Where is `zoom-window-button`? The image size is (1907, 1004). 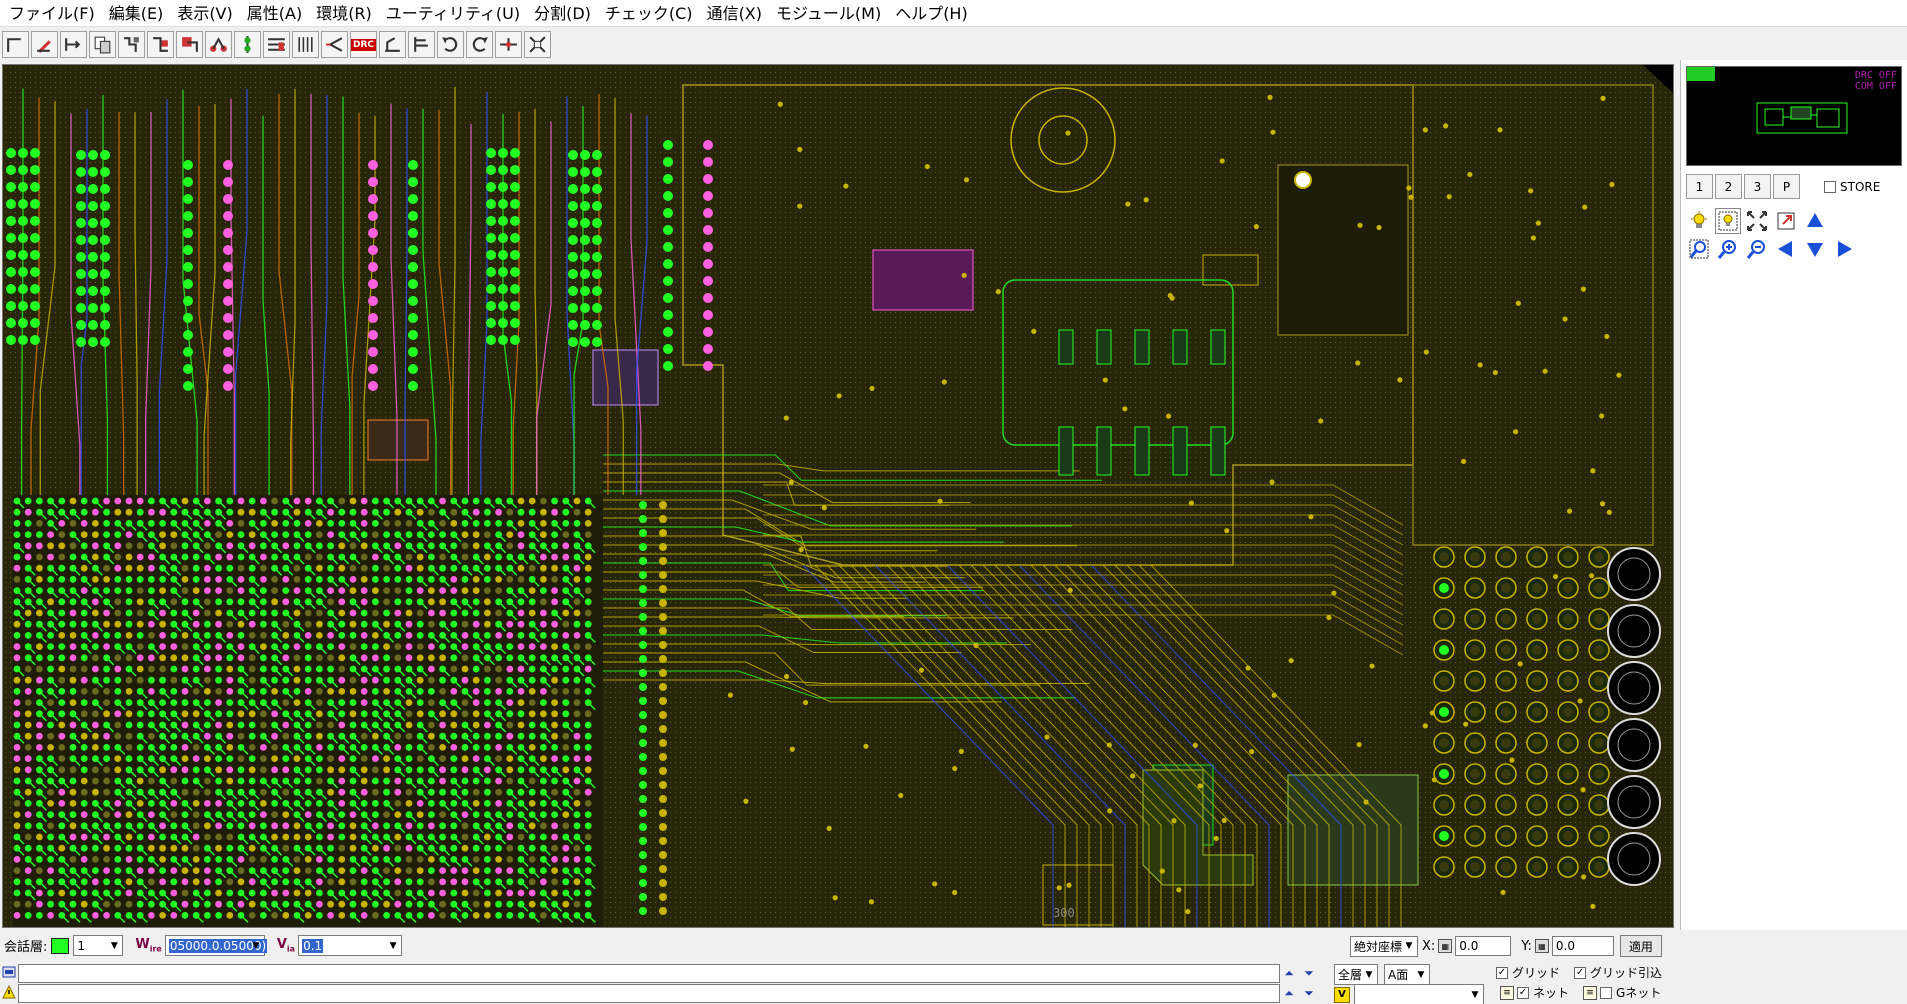
zoom-window-button is located at coordinates (1786, 221).